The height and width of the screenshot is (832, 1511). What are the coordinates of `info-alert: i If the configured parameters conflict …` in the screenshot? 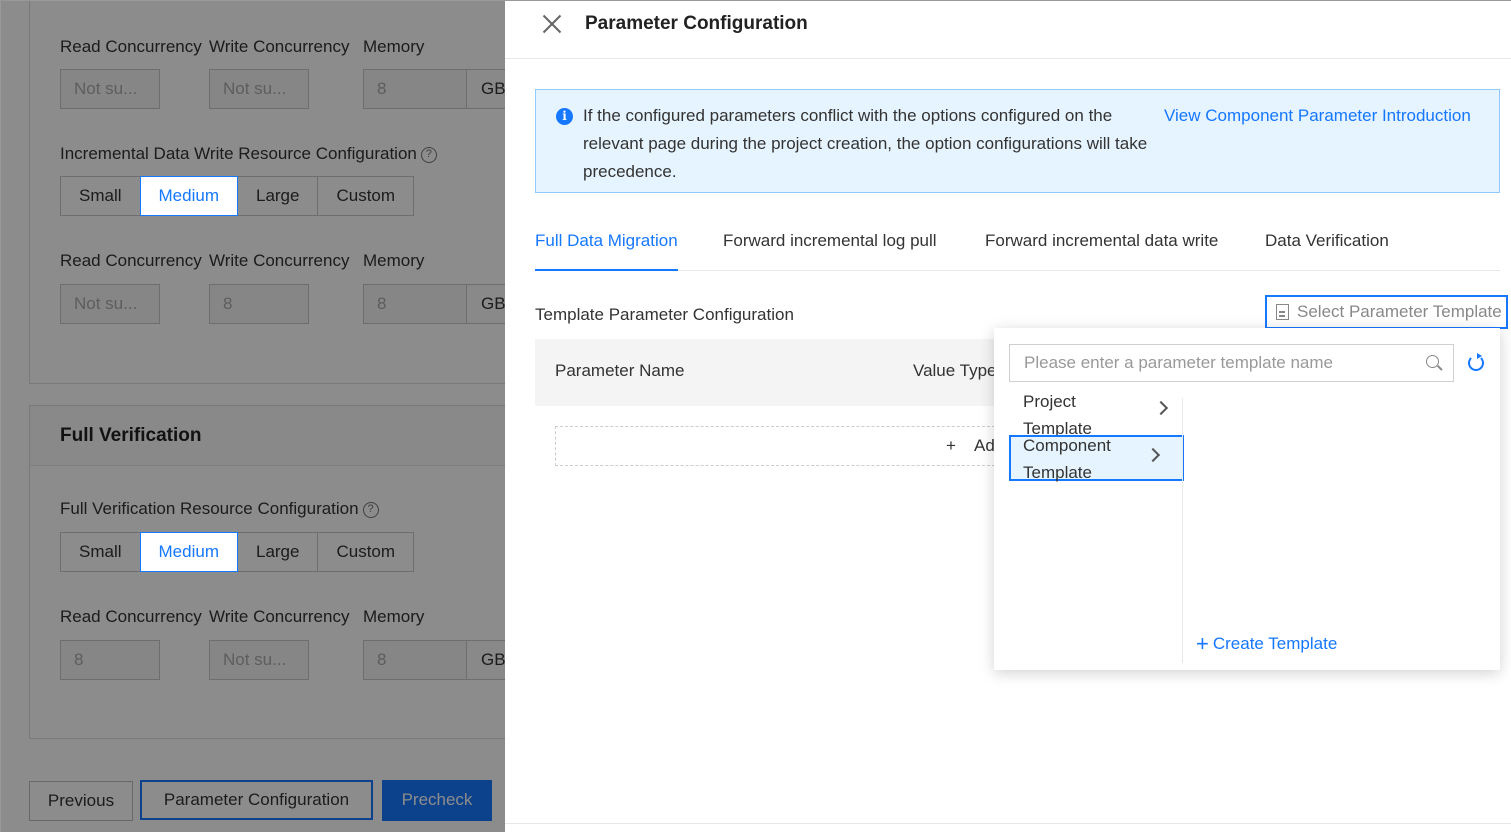 It's located at (1017, 141).